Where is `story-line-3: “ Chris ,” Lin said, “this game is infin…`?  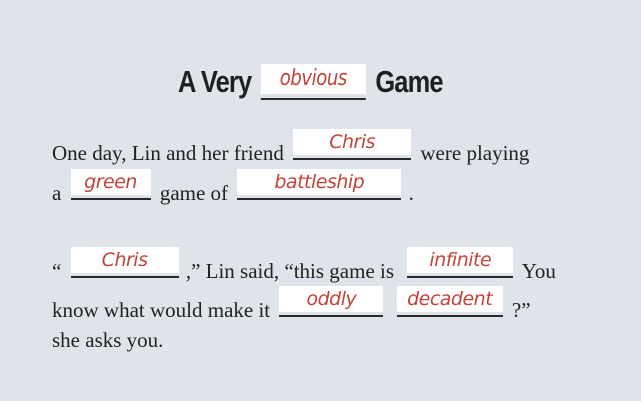 story-line-3: “ Chris ,” Lin said, “this game is infin… is located at coordinates (304, 265).